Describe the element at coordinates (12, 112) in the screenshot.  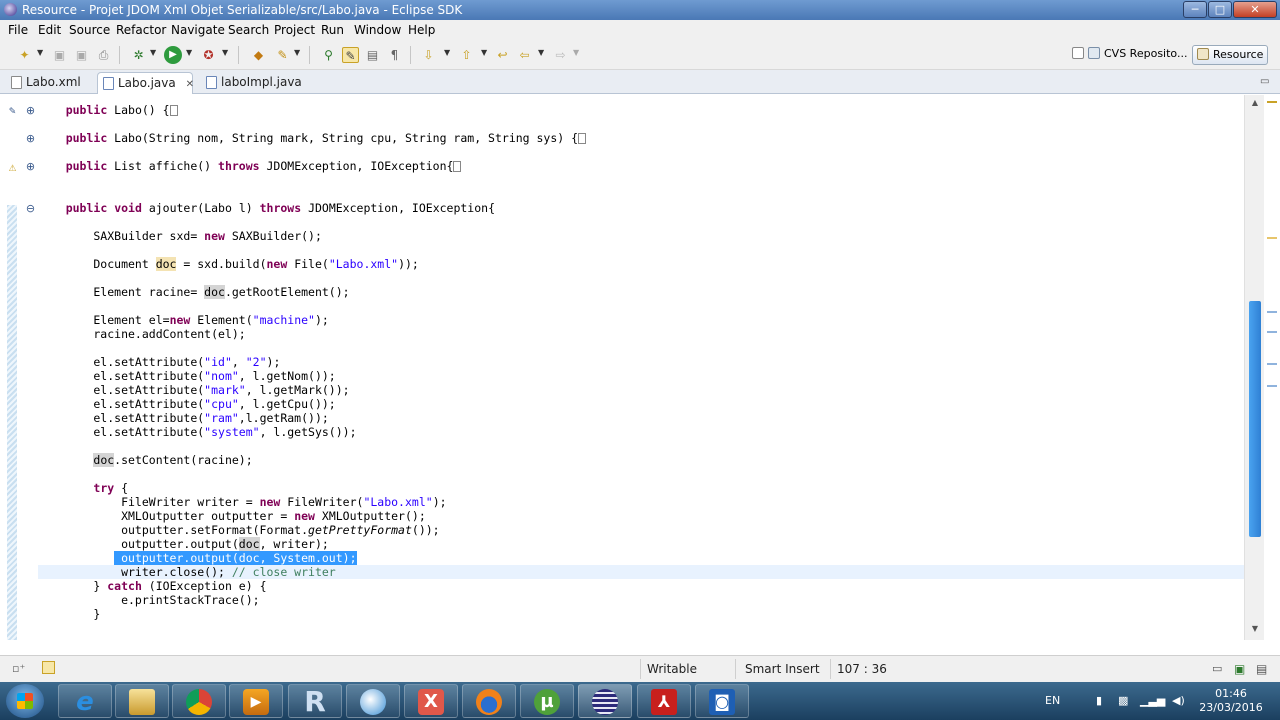
I see `task-marker-icon: ✎` at that location.